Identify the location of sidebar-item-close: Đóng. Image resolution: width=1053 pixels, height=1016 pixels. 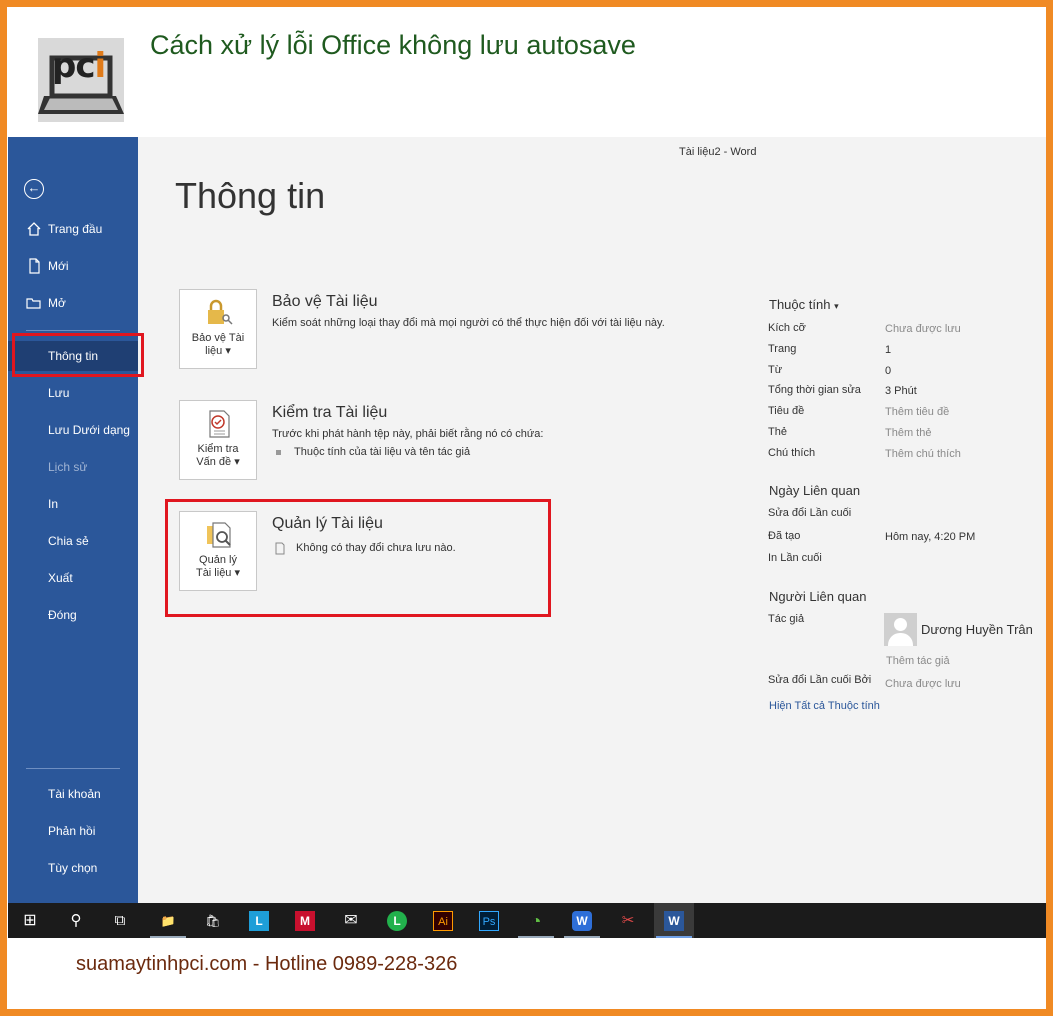
(73, 615).